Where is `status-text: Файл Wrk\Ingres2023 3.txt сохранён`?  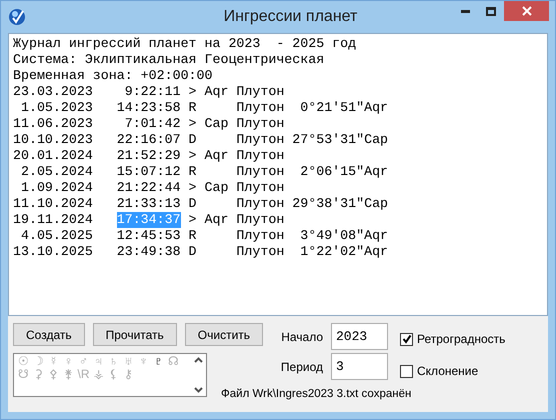 status-text: Файл Wrk\Ingres2023 3.txt сохранён is located at coordinates (316, 394).